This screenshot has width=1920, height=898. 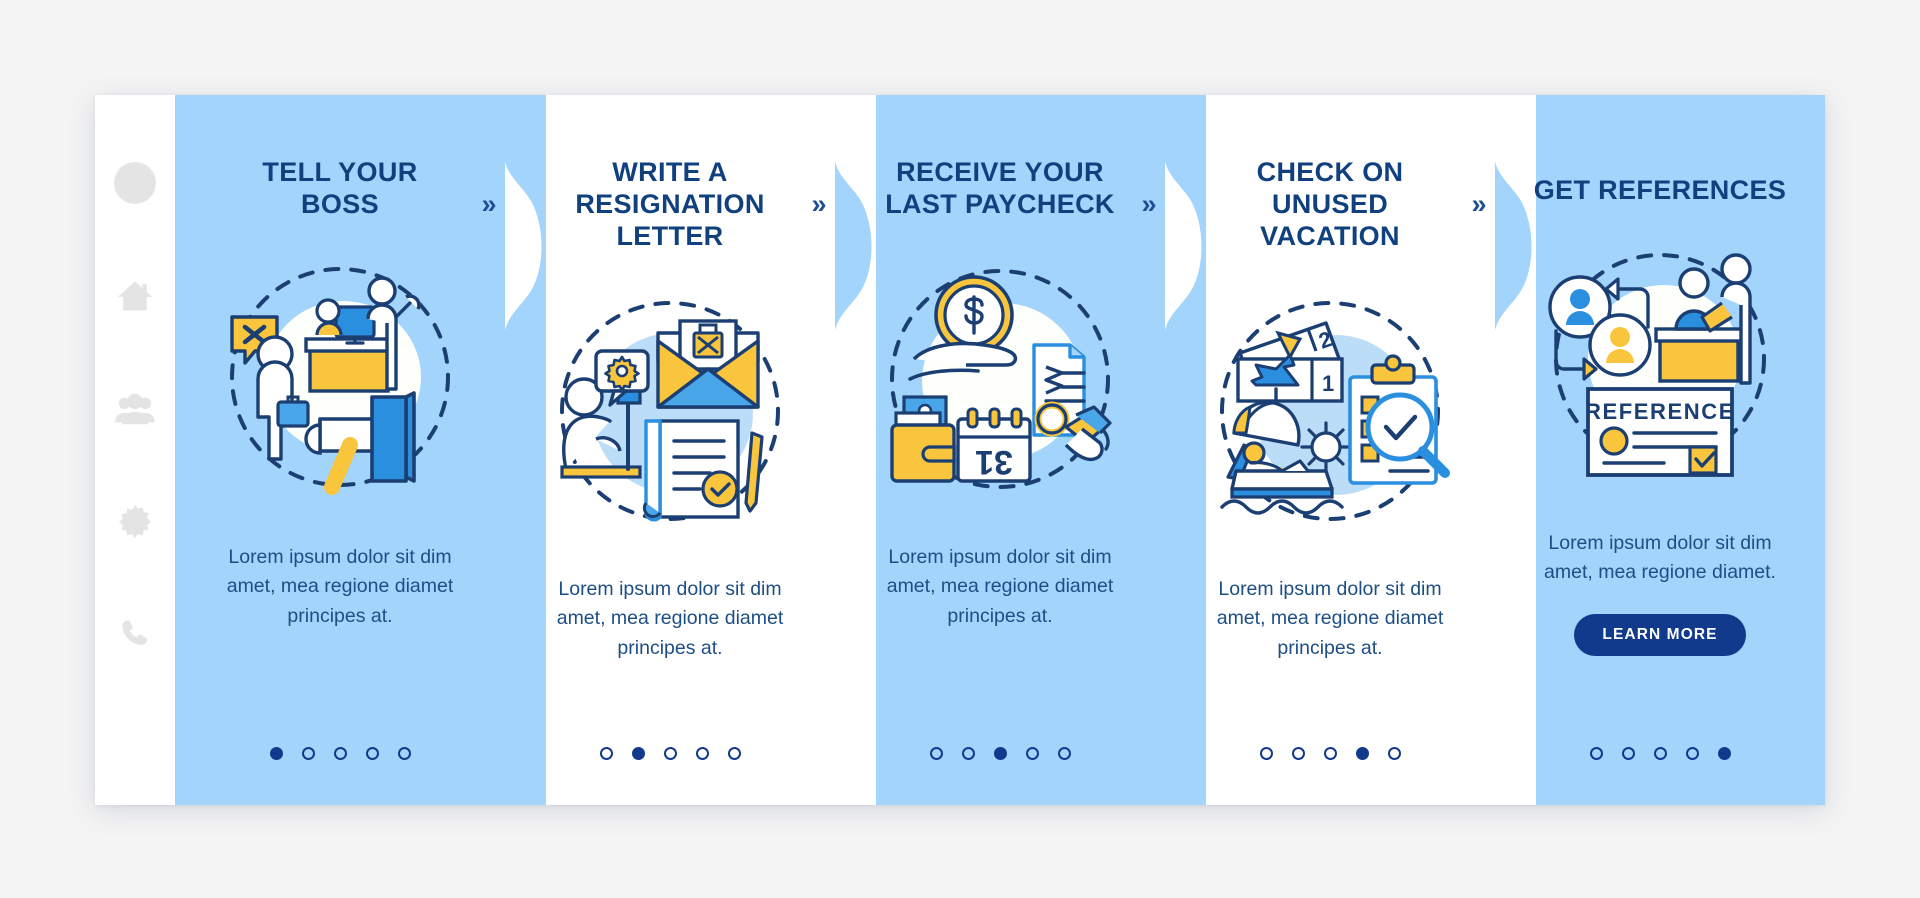 What do you see at coordinates (994, 462) in the screenshot?
I see `svg-text: 31` at bounding box center [994, 462].